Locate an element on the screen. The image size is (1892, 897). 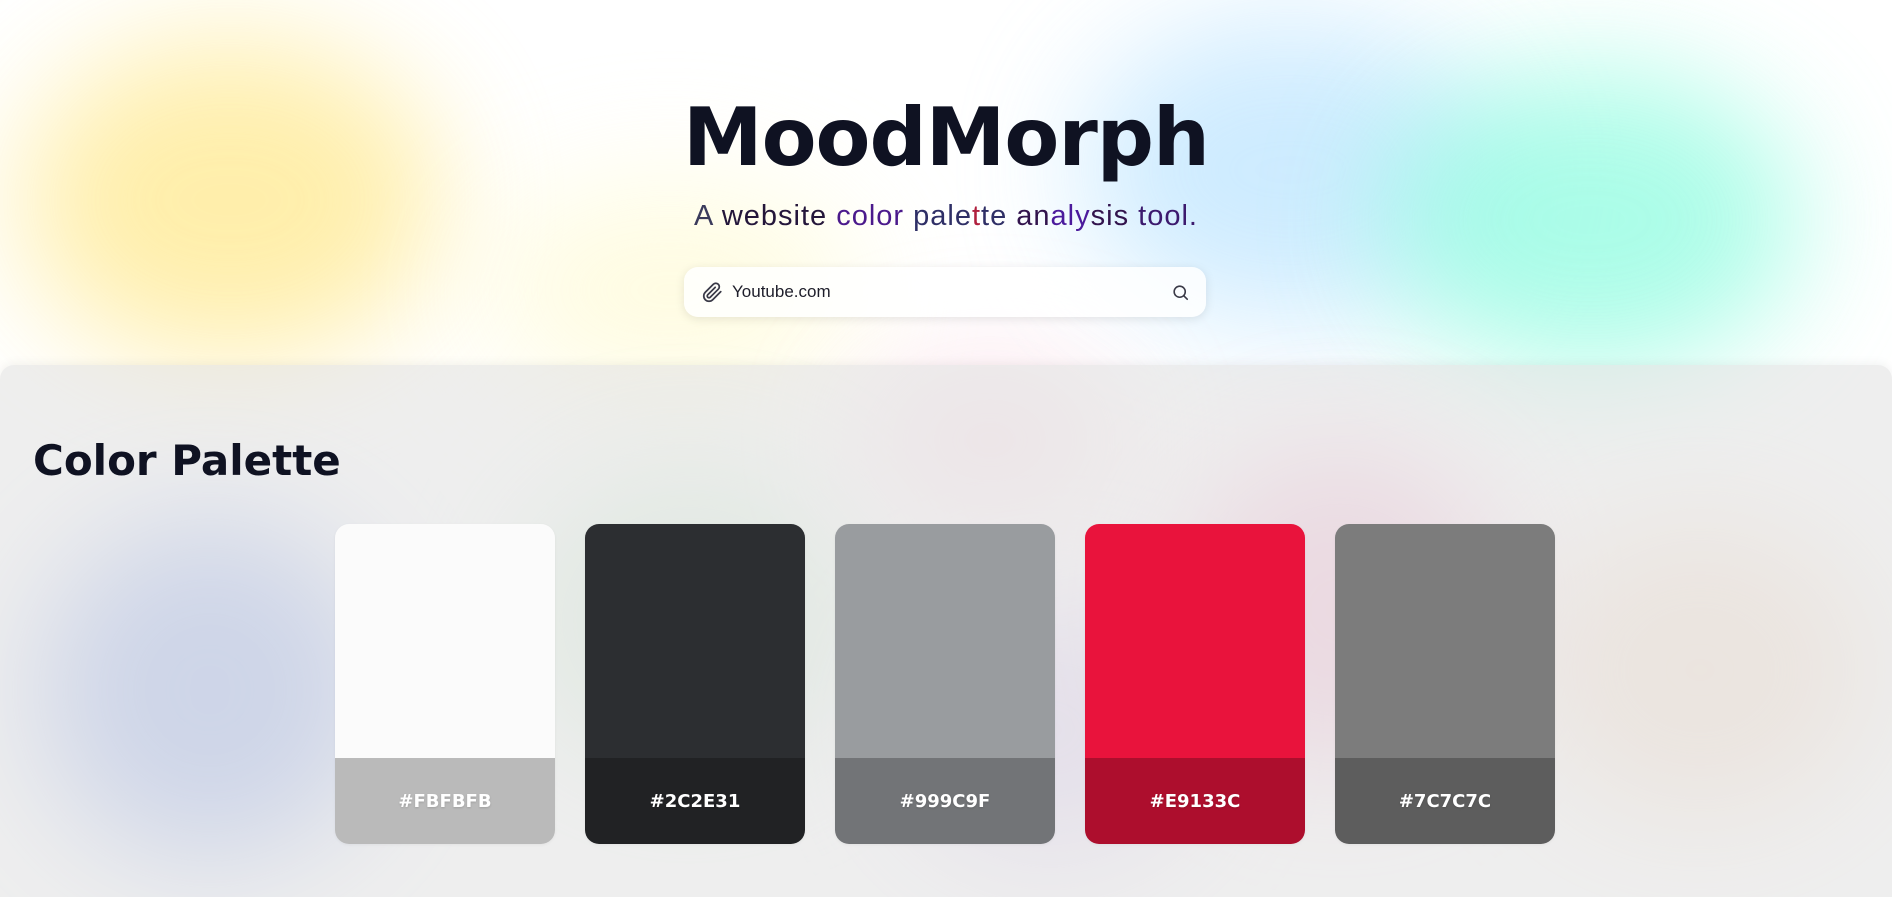
color-swatch: #2C2E31 is located at coordinates (695, 684).